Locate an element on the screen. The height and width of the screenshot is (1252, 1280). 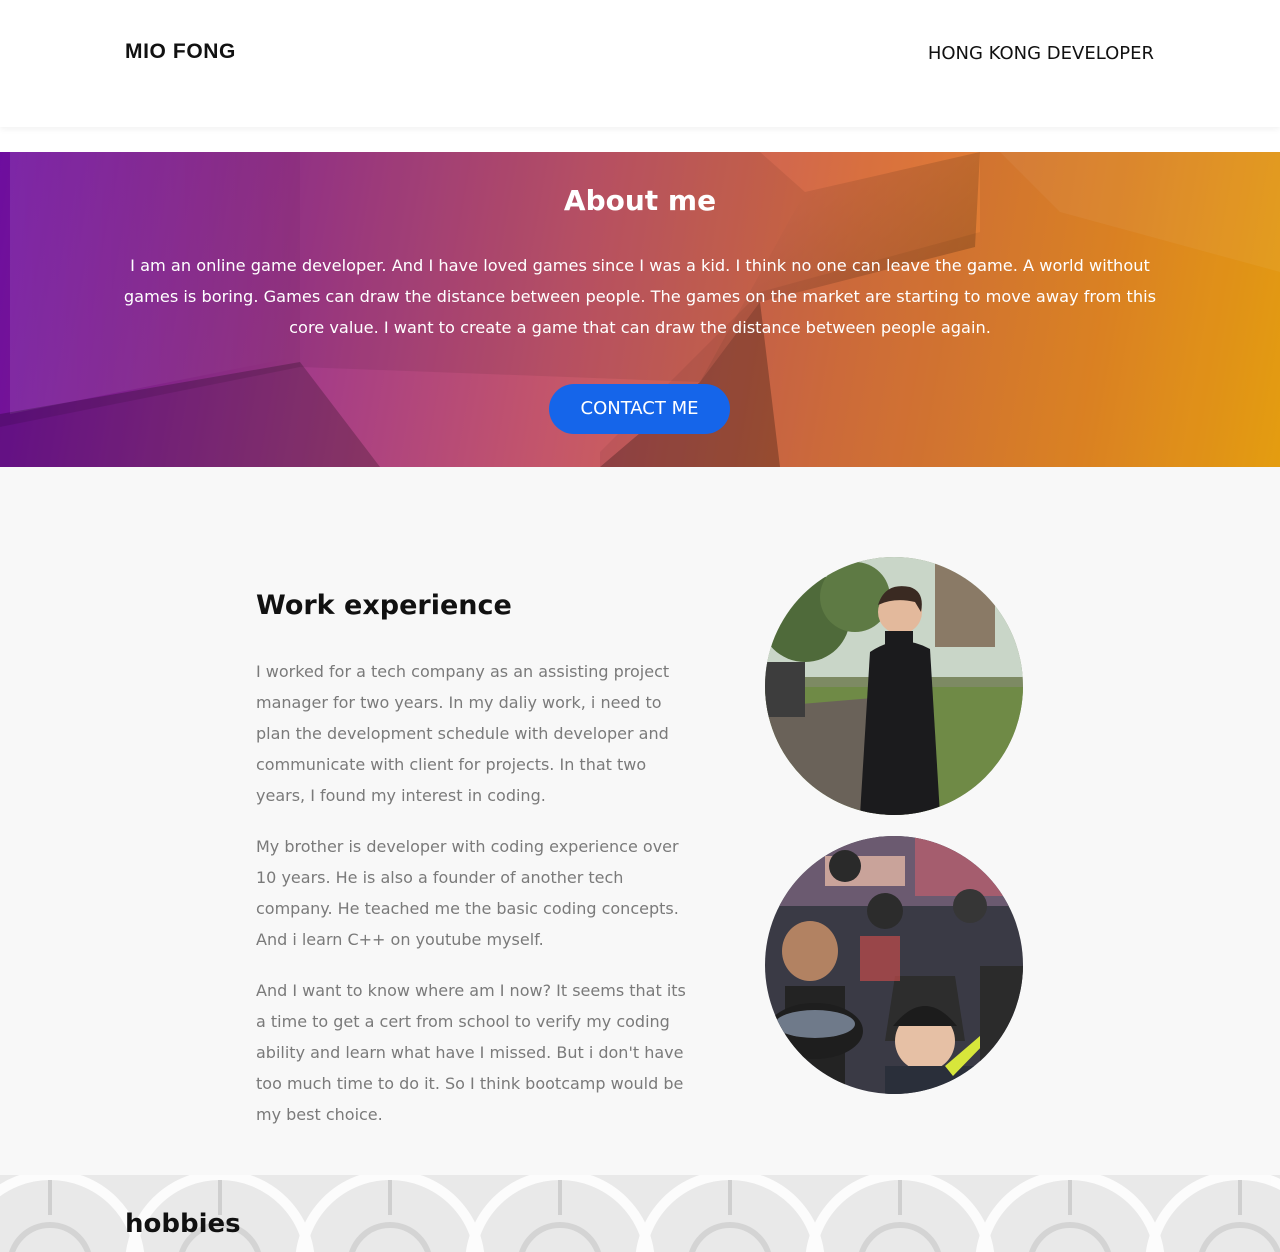
contact-me-button: CONTACT ME is located at coordinates (639, 409).